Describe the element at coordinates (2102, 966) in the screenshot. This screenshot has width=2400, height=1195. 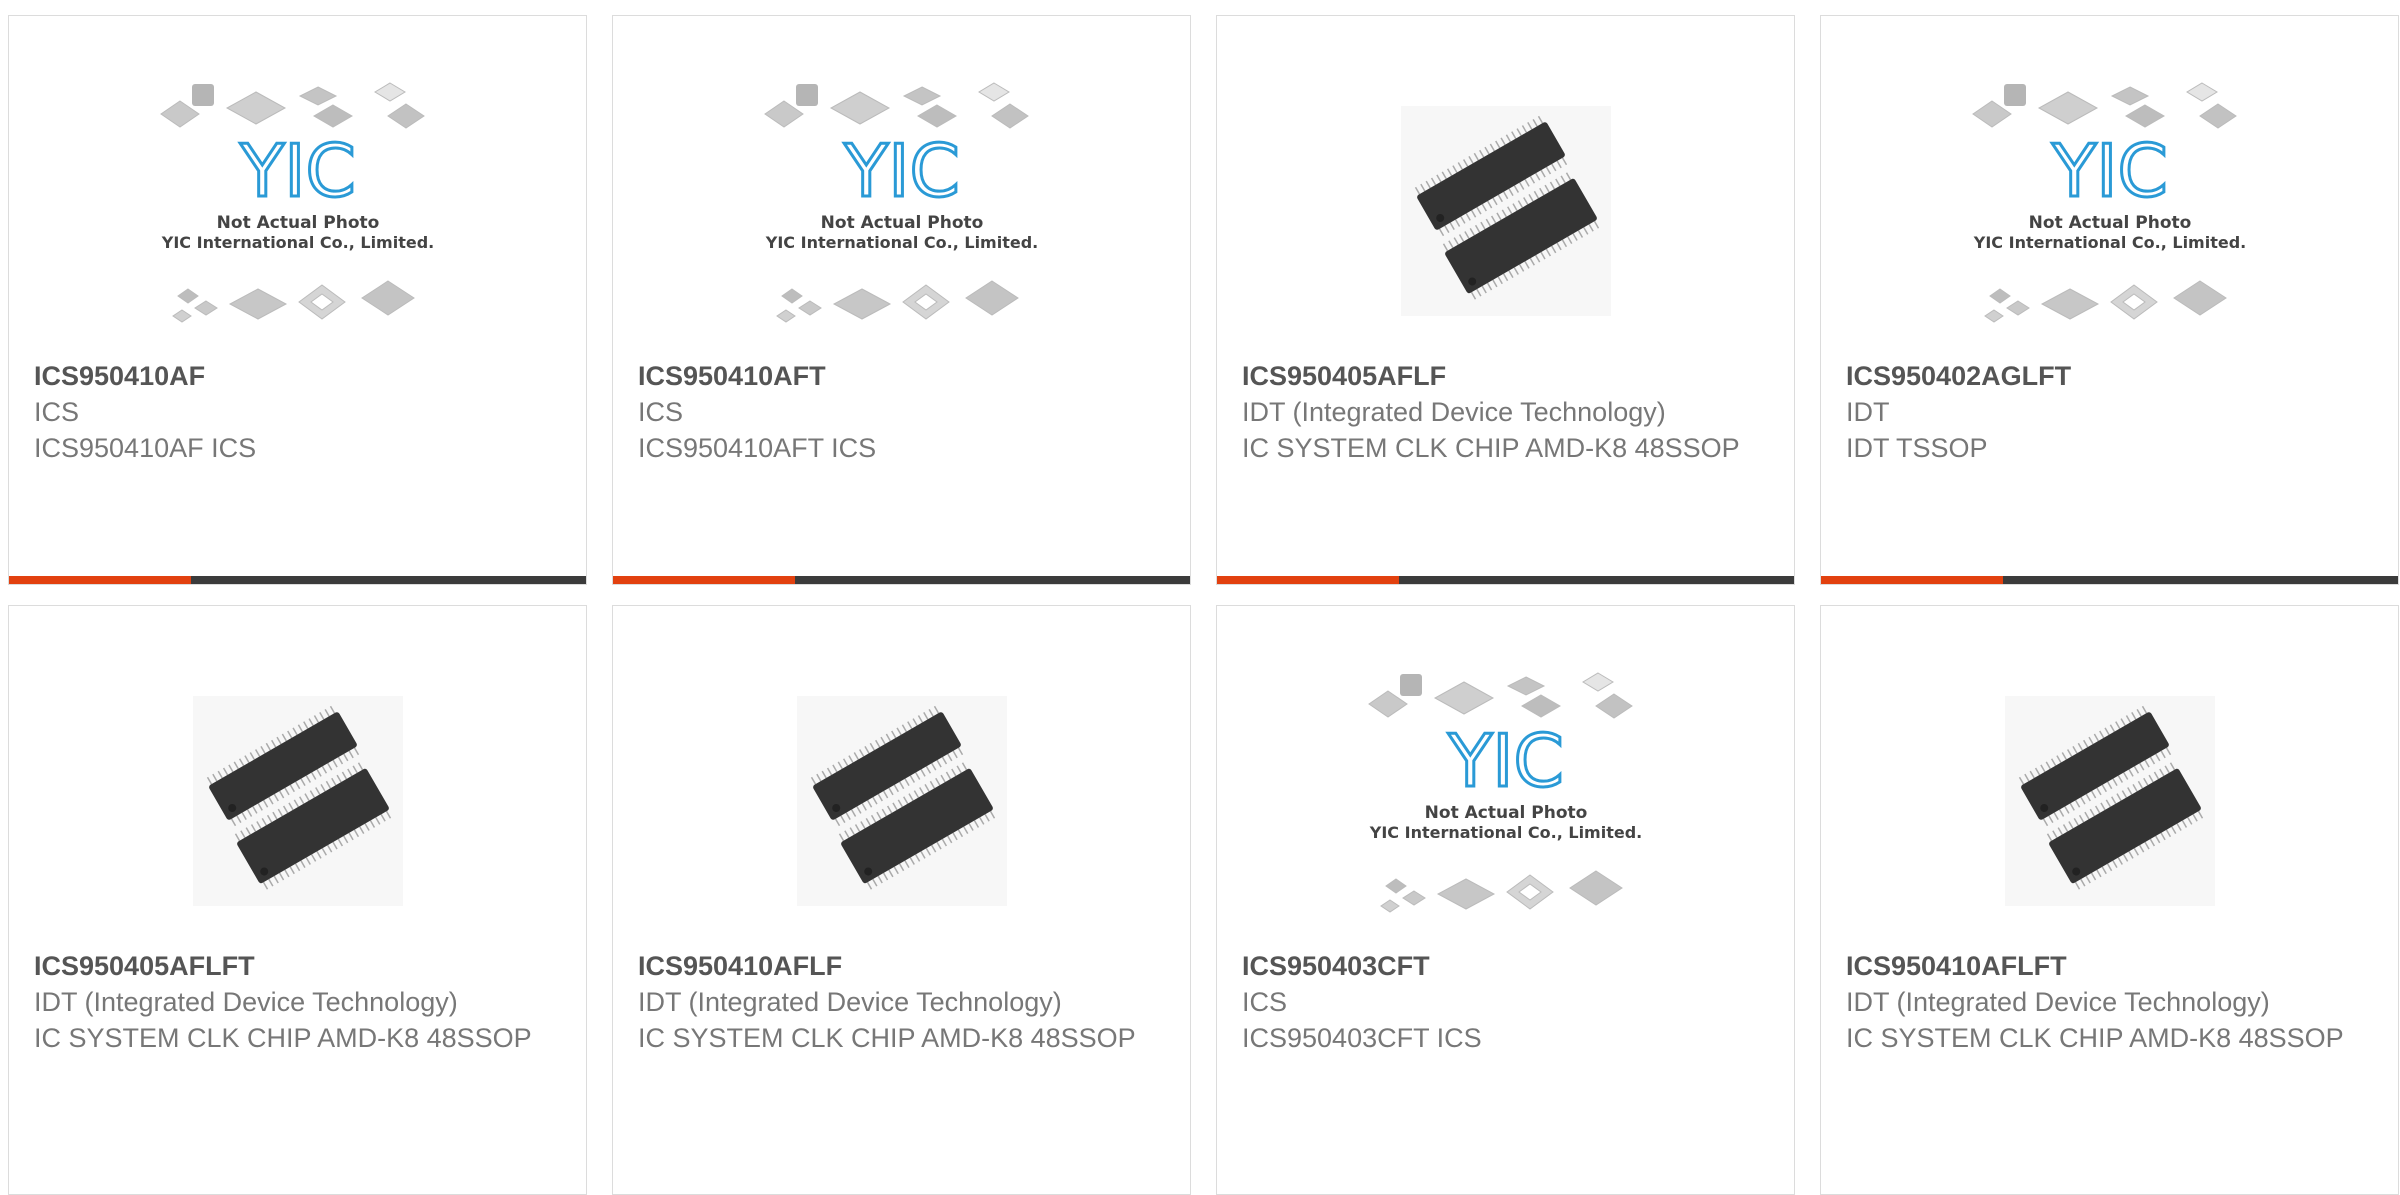
I see `product-part-number: ICS950410AFLFT` at that location.